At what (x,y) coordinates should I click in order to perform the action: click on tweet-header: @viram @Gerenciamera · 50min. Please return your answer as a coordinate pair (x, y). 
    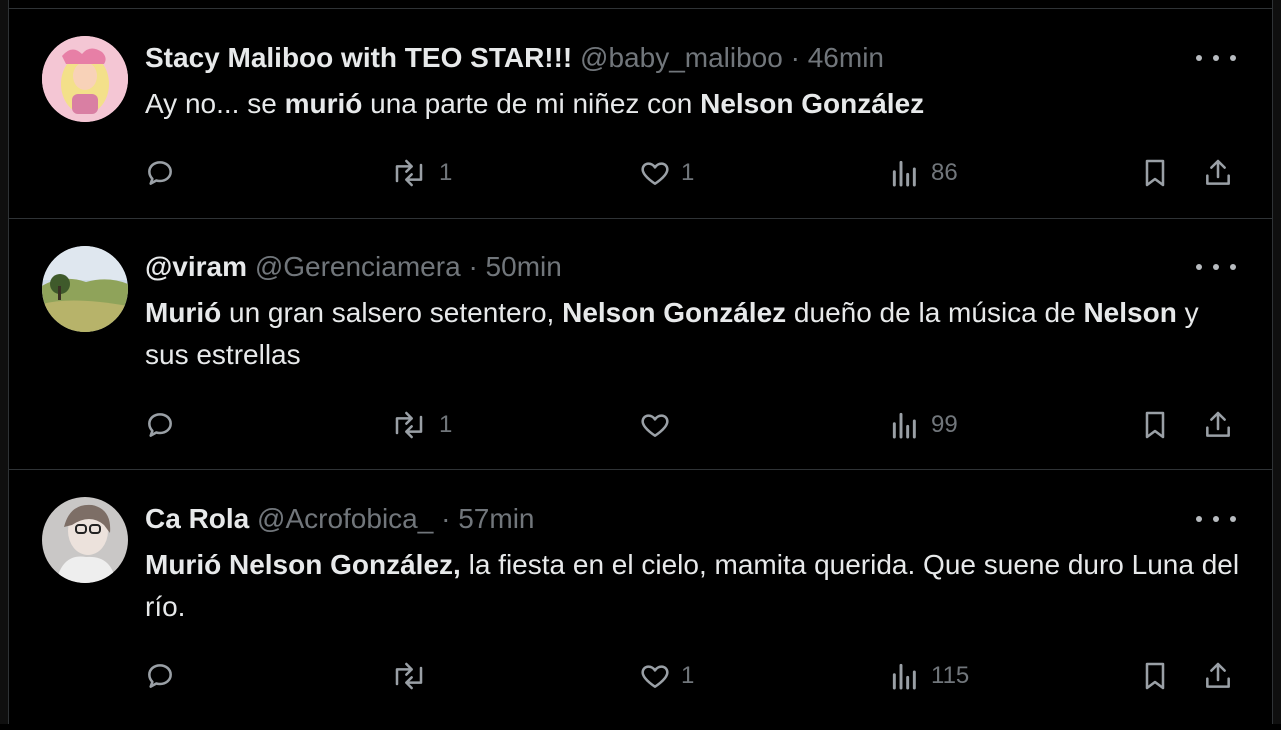
    Looking at the image, I should click on (353, 267).